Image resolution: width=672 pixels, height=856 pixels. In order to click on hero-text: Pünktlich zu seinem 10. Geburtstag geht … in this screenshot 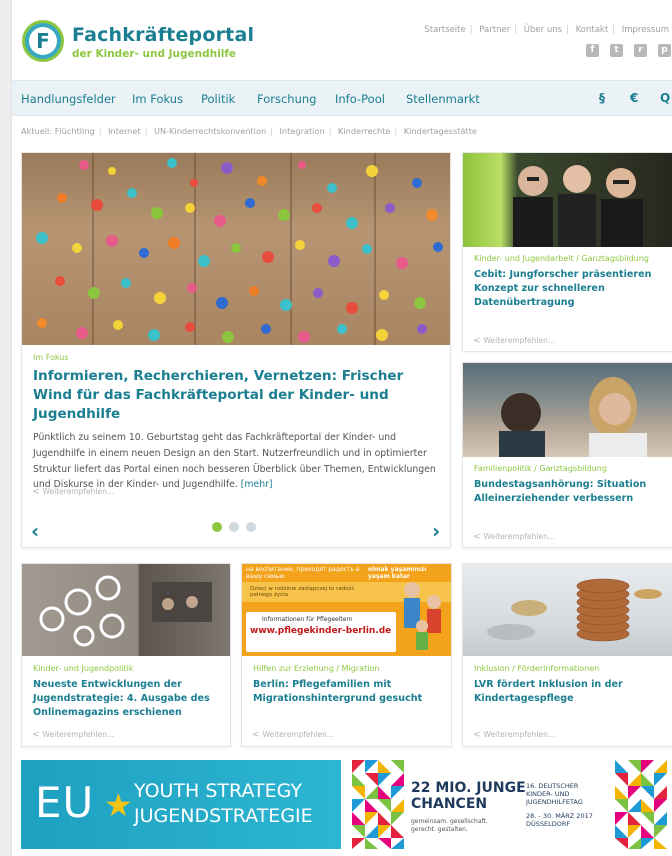, I will do `click(238, 461)`.